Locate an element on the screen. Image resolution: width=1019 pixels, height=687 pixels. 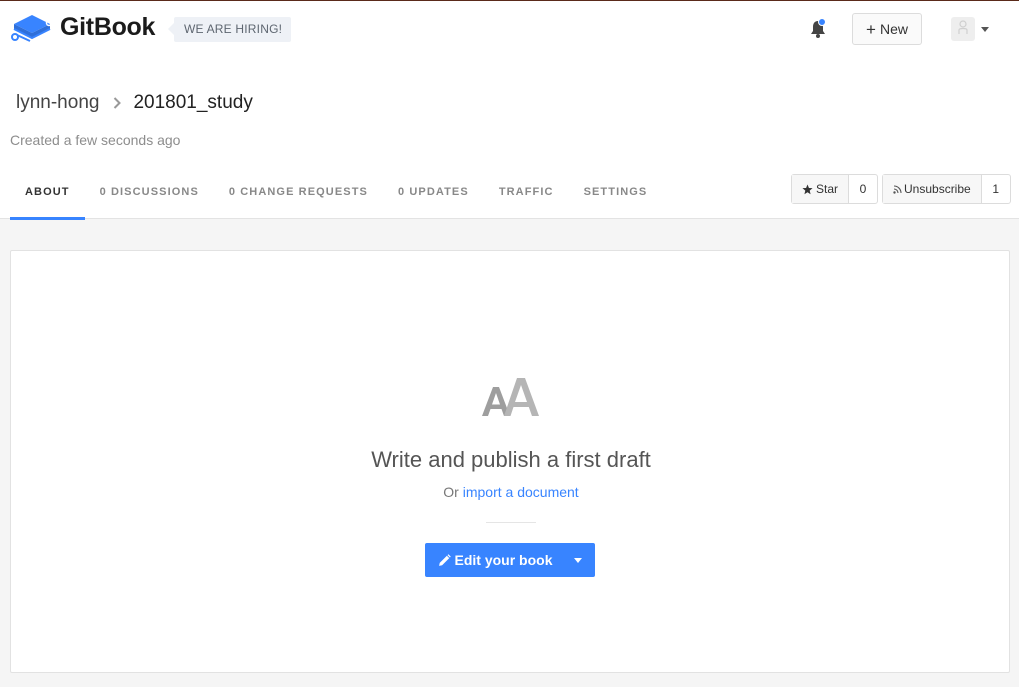
tab-change-requests: 0 CHANGE REQUESTS is located at coordinates (298, 196).